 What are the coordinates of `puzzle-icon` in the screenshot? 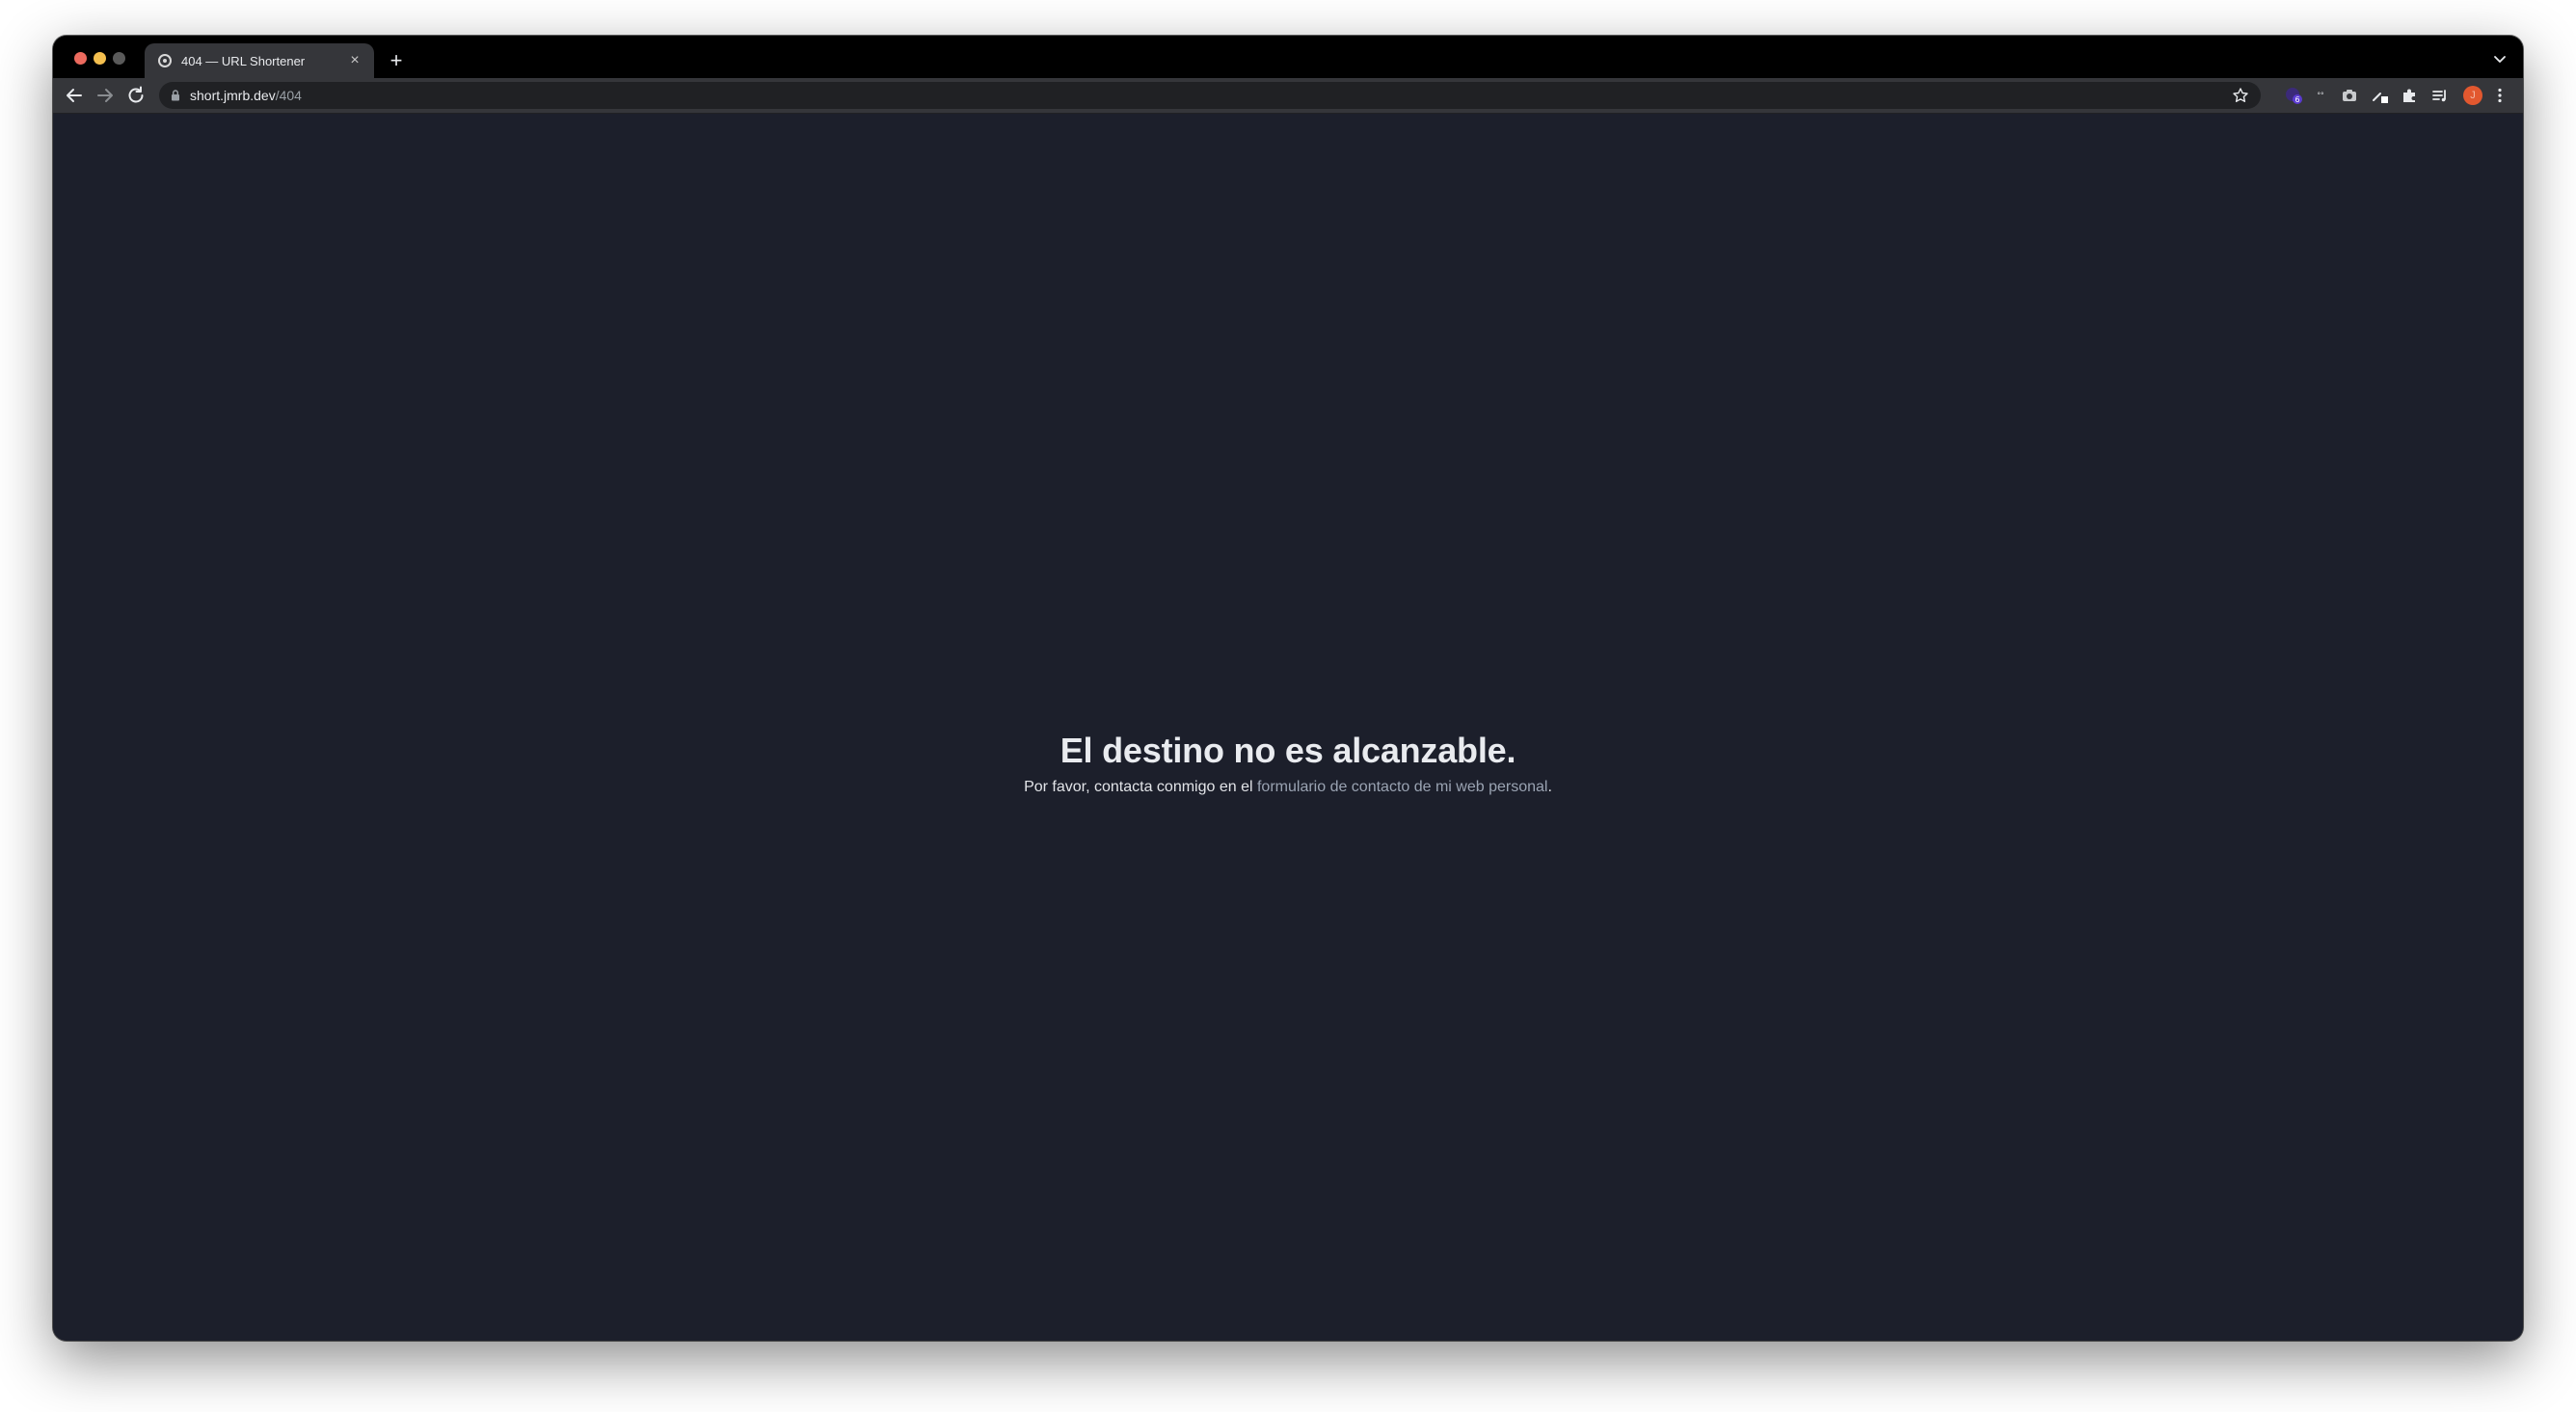 It's located at (2410, 95).